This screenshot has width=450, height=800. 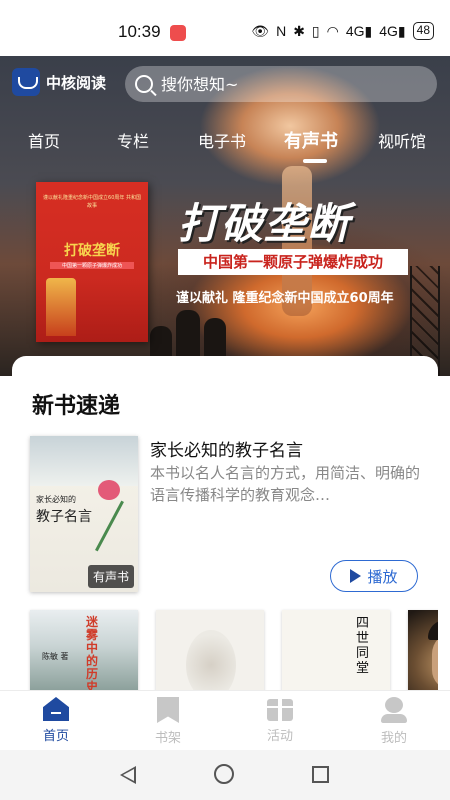 I want to click on play-button: 播放, so click(x=374, y=576).